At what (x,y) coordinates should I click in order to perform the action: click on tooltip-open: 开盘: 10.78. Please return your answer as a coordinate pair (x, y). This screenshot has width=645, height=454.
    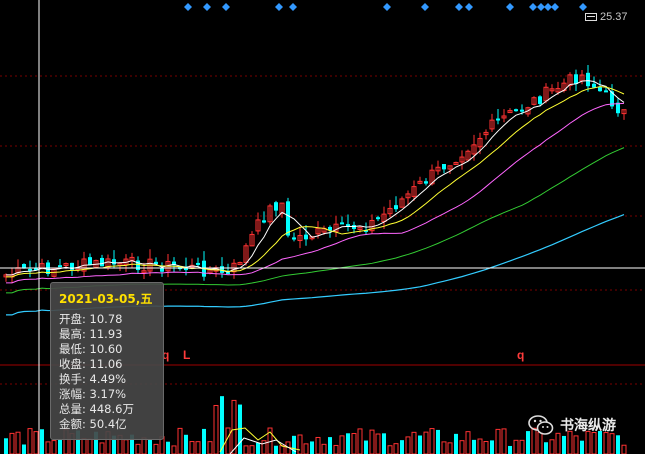
    Looking at the image, I should click on (91, 319).